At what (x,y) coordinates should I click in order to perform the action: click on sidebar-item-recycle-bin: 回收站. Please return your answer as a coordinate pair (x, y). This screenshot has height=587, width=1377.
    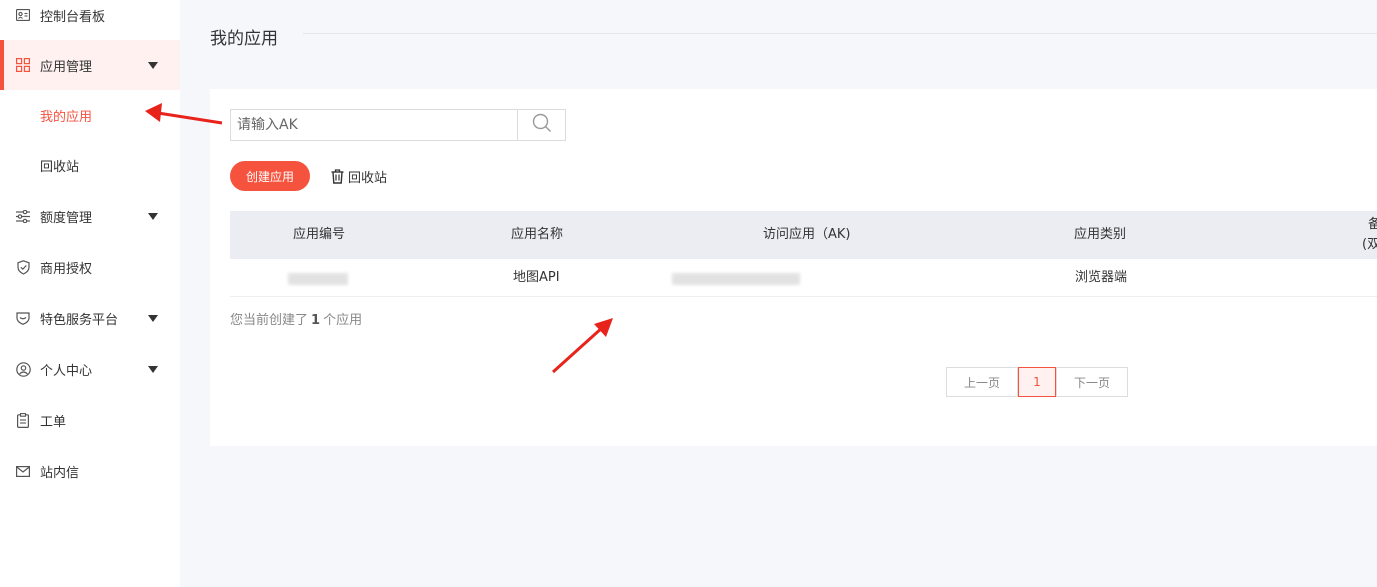
    Looking at the image, I should click on (90, 165).